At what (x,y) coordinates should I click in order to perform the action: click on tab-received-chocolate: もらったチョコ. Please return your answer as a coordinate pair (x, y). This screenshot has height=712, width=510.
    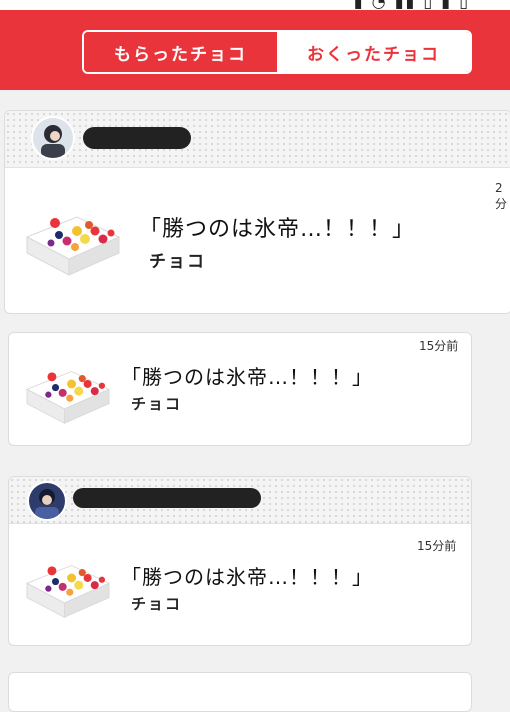
    Looking at the image, I should click on (180, 52).